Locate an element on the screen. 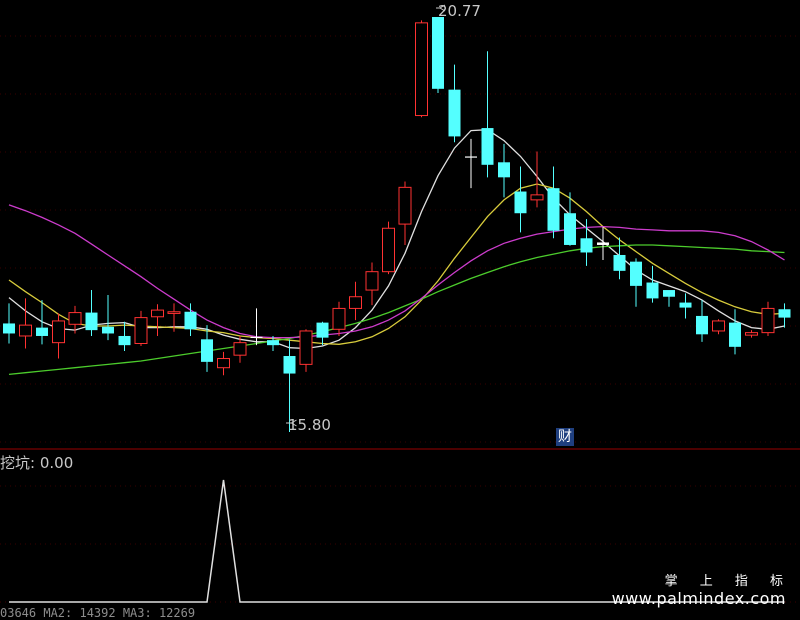  finance-badge: 财 is located at coordinates (565, 437).